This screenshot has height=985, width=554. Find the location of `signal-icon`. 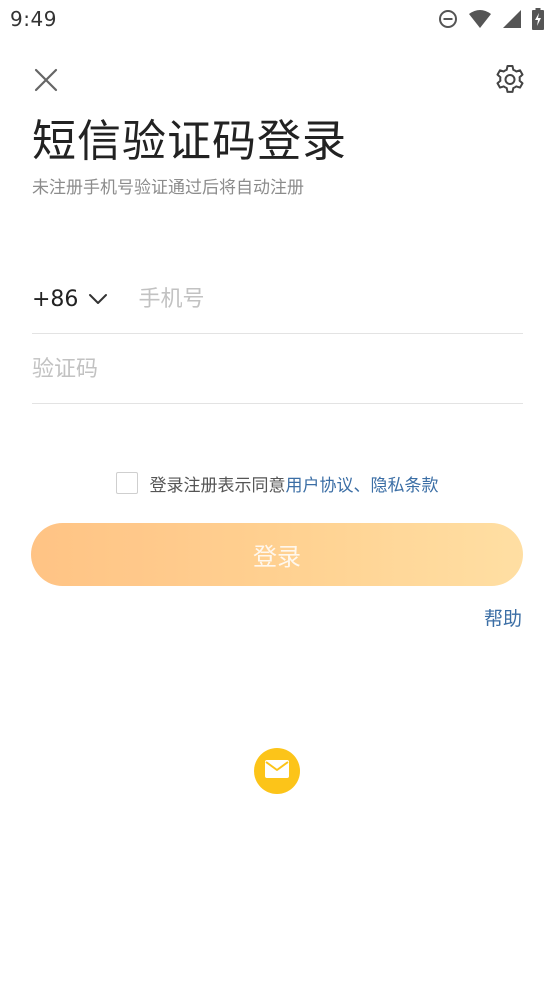

signal-icon is located at coordinates (512, 19).